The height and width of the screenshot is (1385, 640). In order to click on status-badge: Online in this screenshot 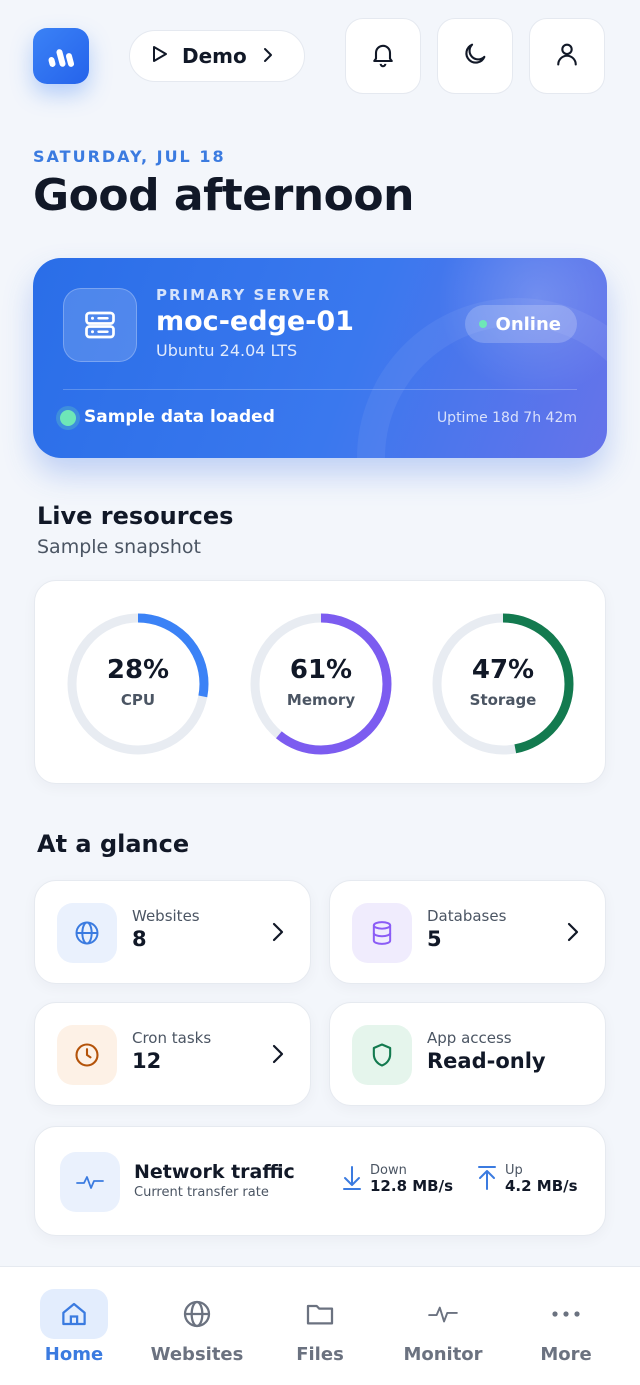, I will do `click(520, 324)`.